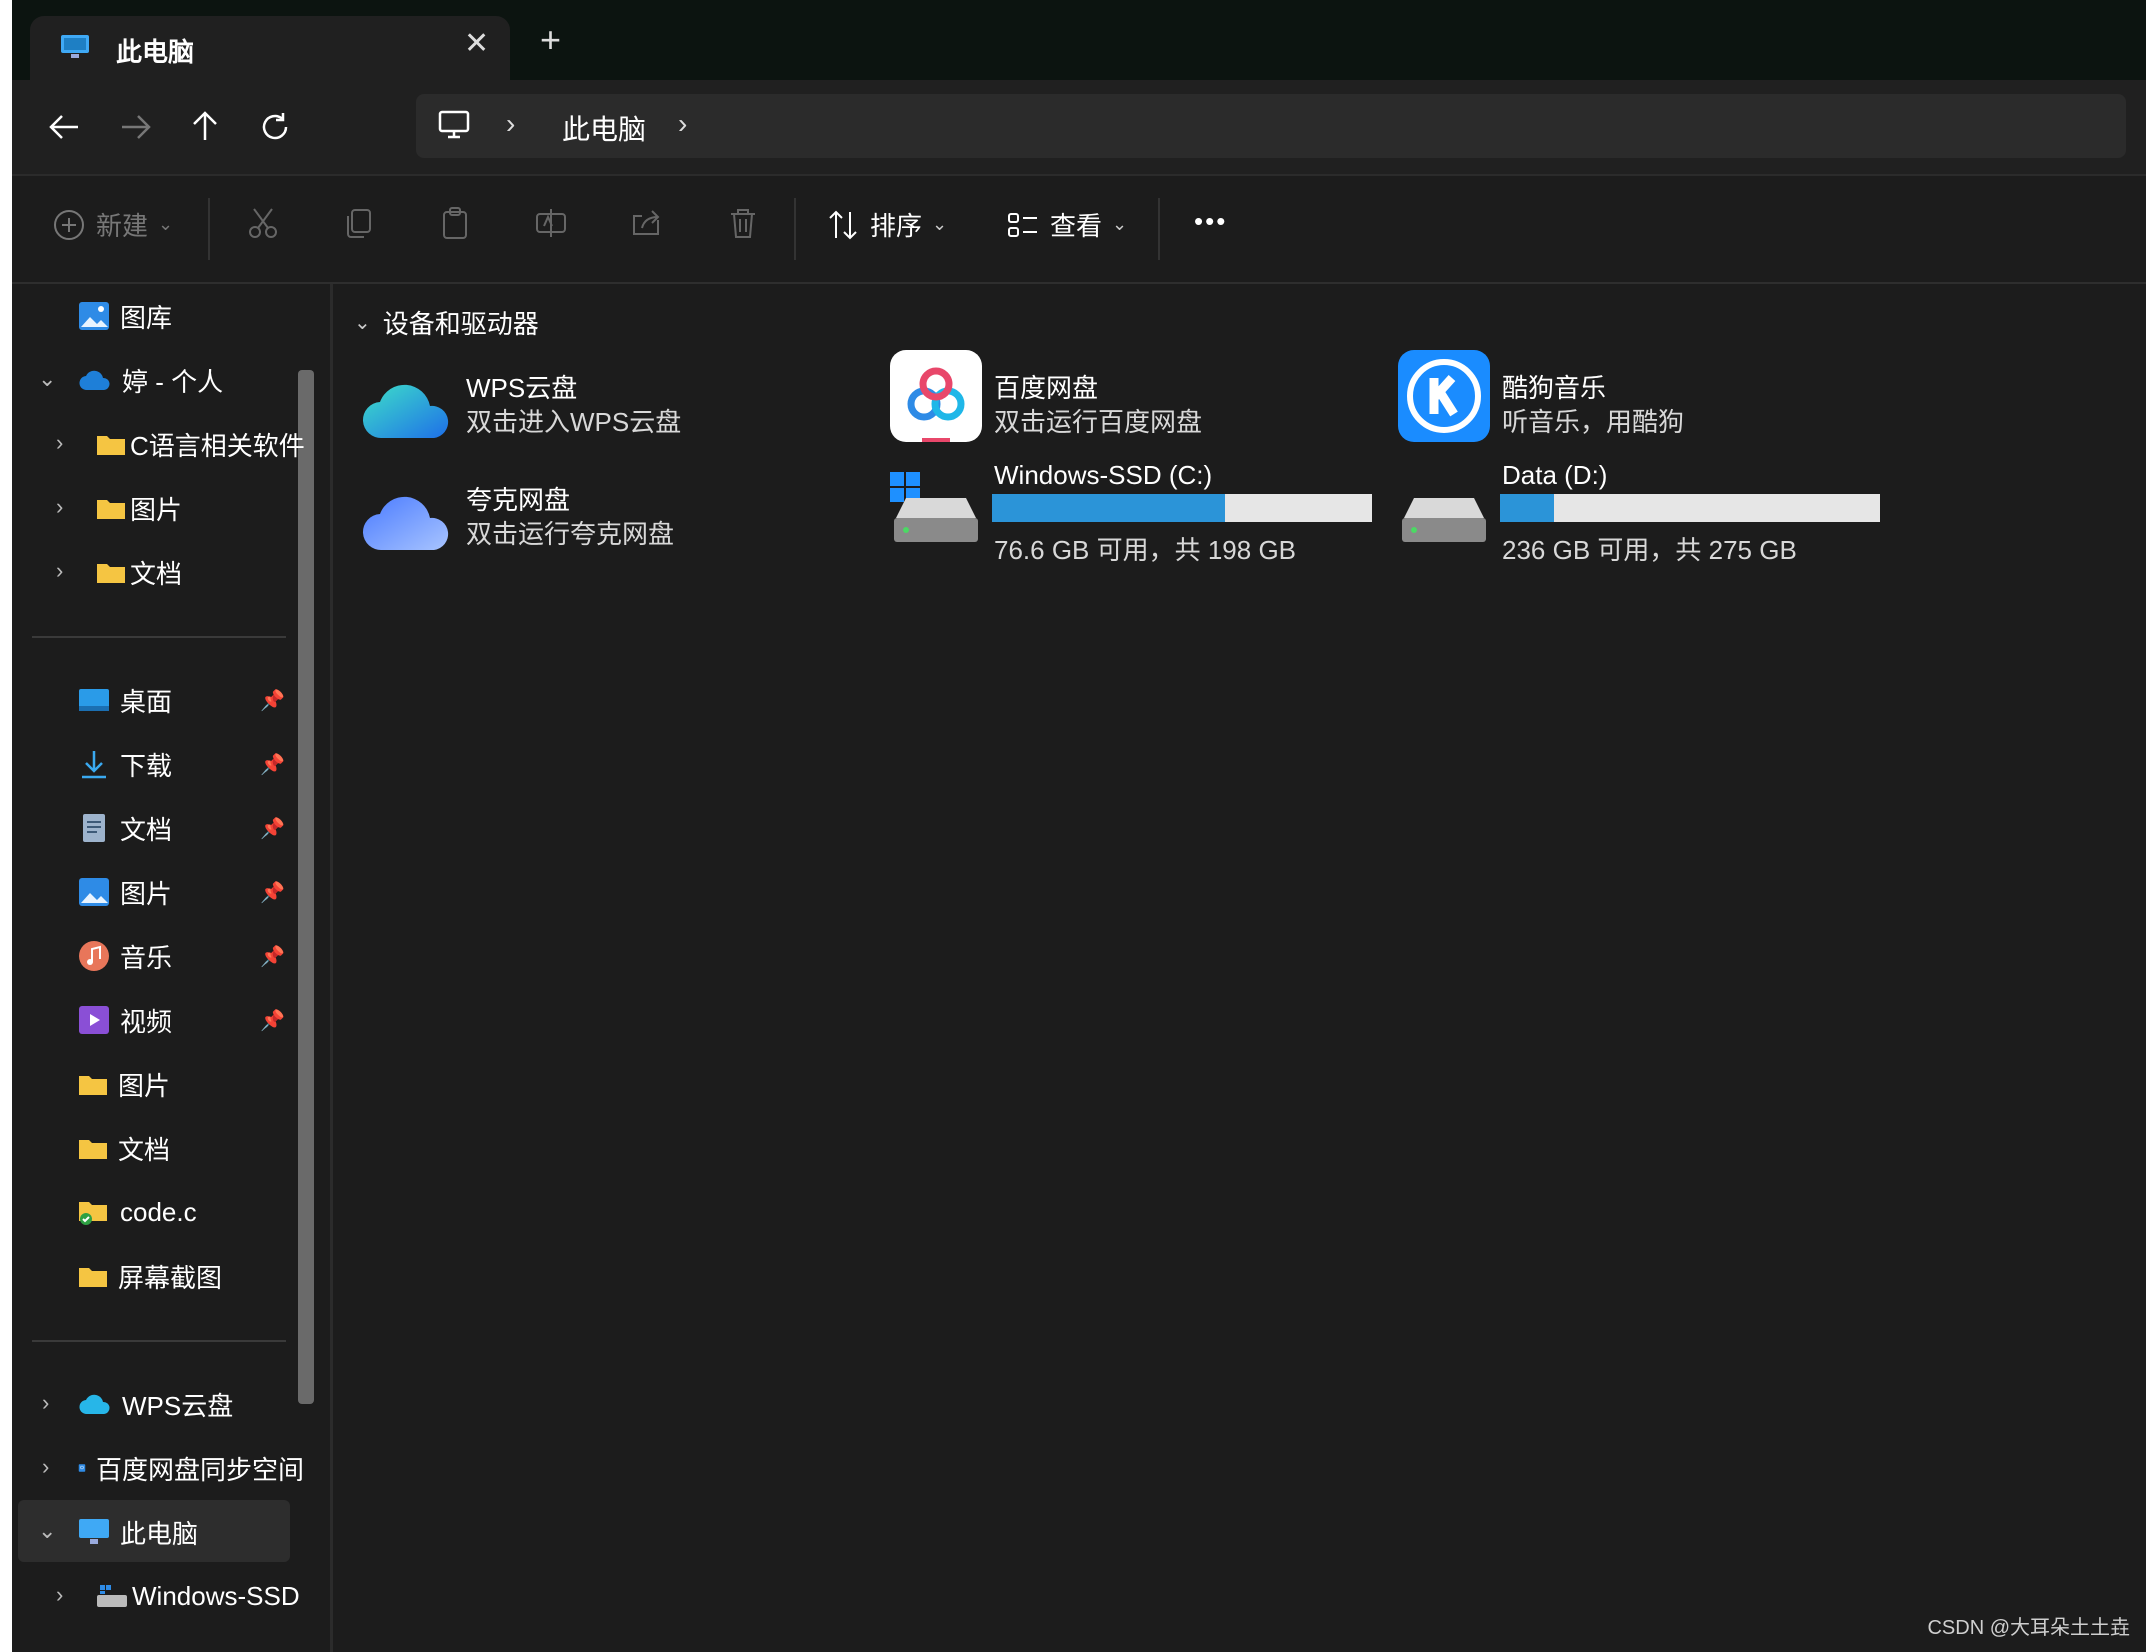 This screenshot has width=2146, height=1652. I want to click on app-tile-kugou: 酷狗音乐 听音乐，用酷狗, so click(1636, 398).